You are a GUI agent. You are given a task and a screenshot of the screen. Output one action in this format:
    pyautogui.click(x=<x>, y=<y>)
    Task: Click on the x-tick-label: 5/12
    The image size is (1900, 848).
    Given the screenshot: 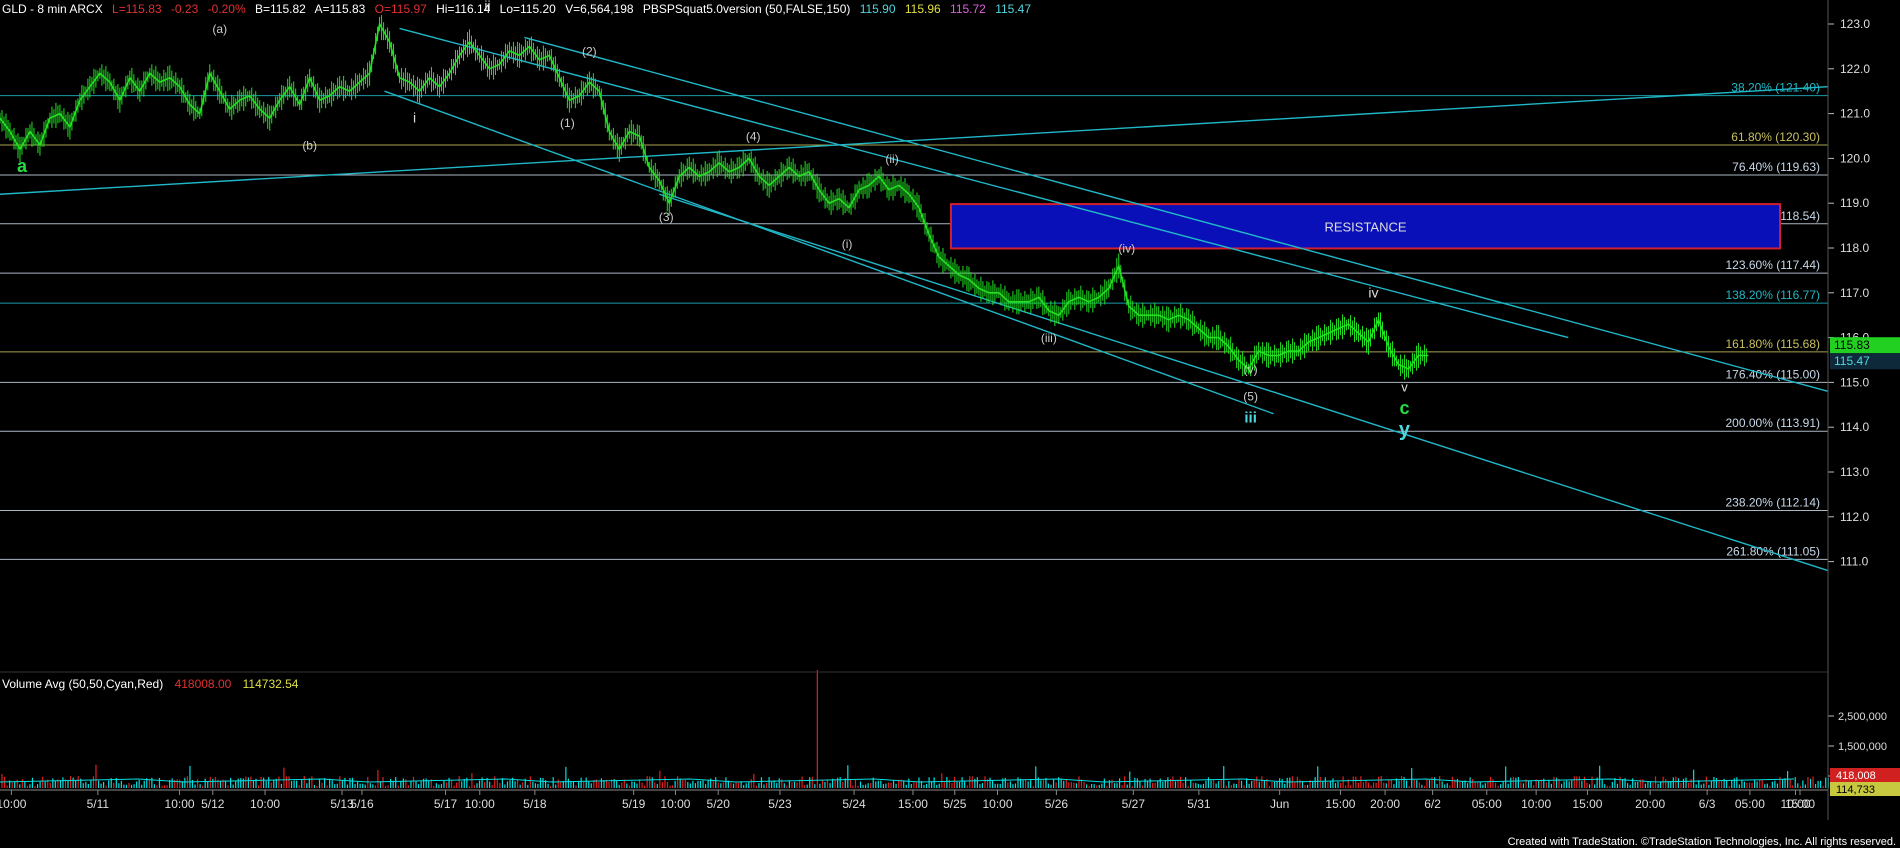 What is the action you would take?
    pyautogui.click(x=213, y=804)
    